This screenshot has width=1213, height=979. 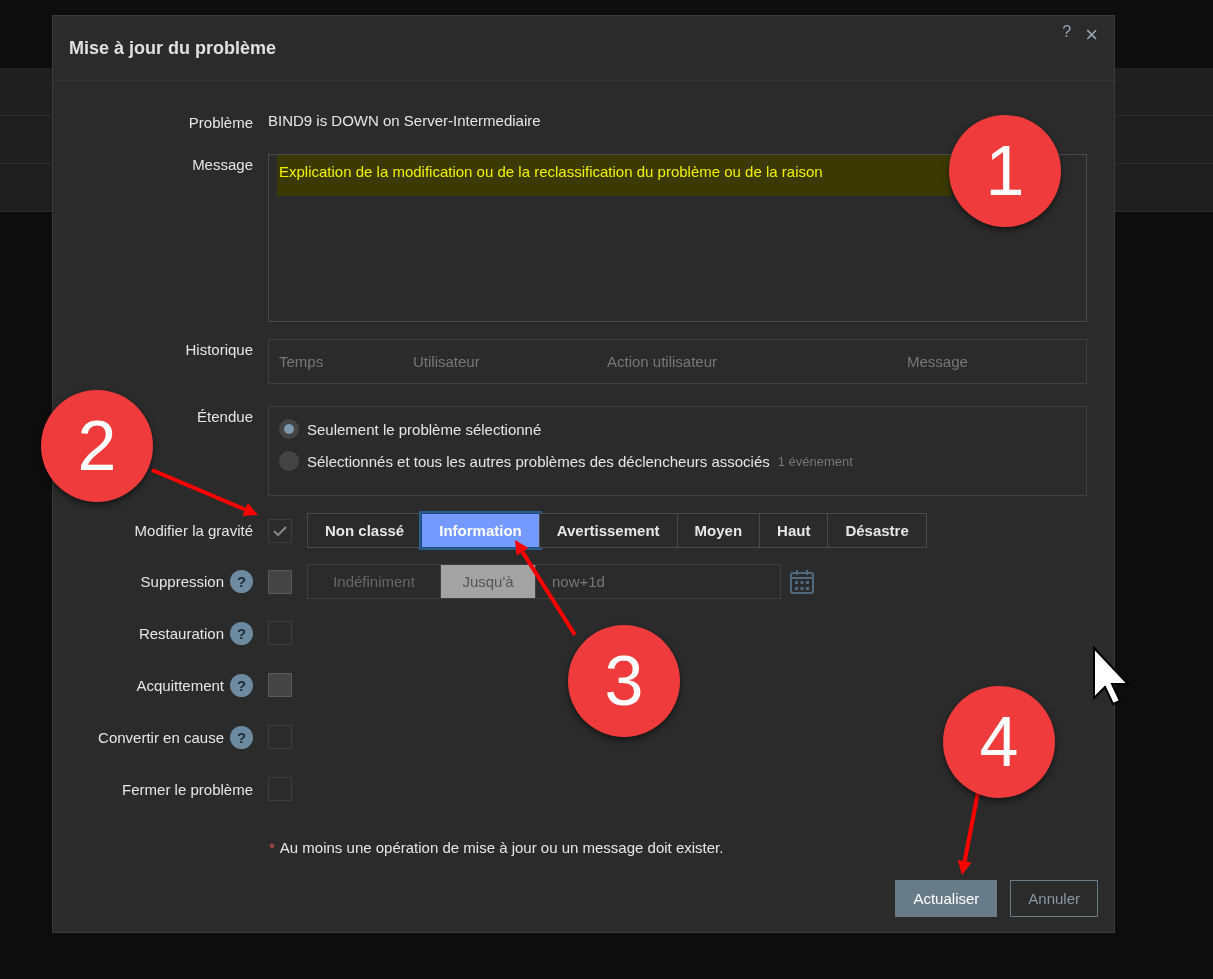 What do you see at coordinates (161, 737) in the screenshot?
I see `field-label: Convertir en cause` at bounding box center [161, 737].